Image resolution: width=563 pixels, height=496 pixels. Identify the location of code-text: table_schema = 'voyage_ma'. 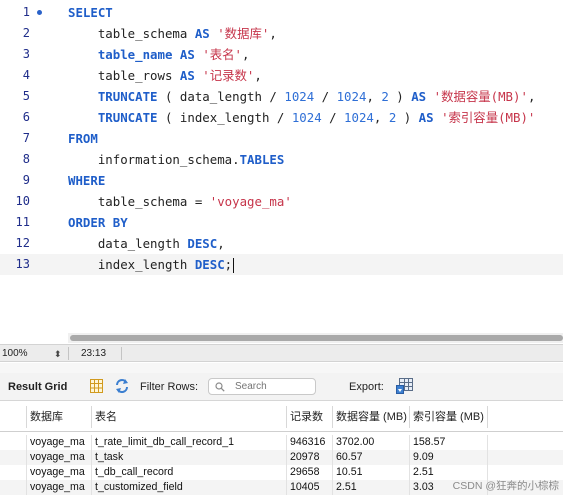
(180, 201).